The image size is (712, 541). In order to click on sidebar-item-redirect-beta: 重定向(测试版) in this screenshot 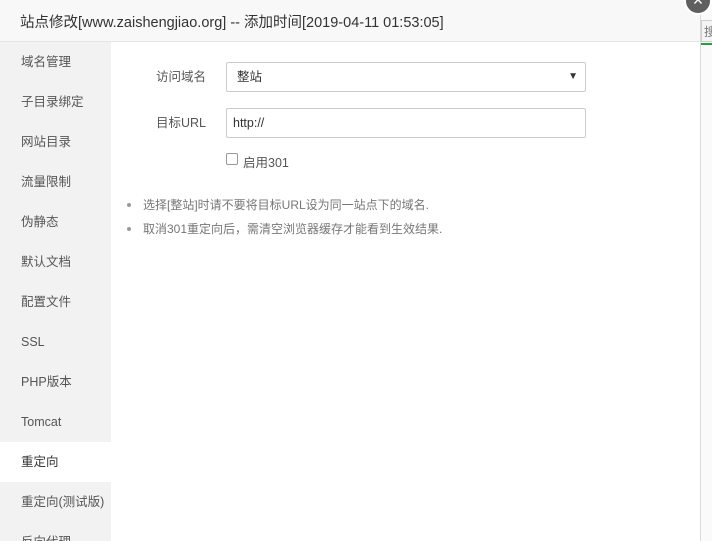, I will do `click(55, 502)`.